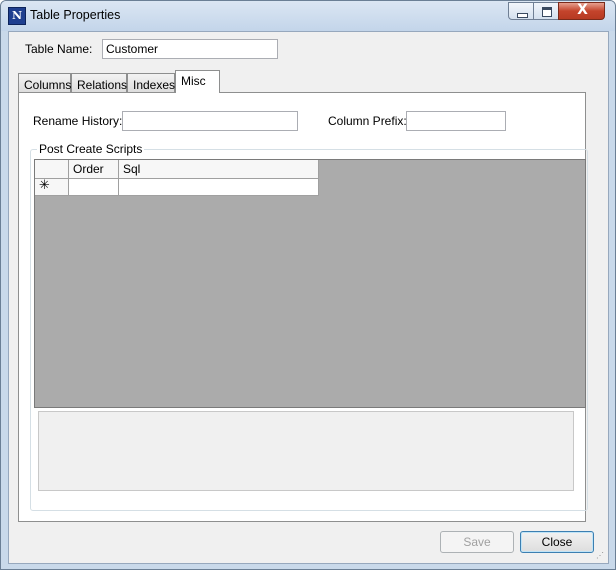  What do you see at coordinates (521, 11) in the screenshot?
I see `minimize-button` at bounding box center [521, 11].